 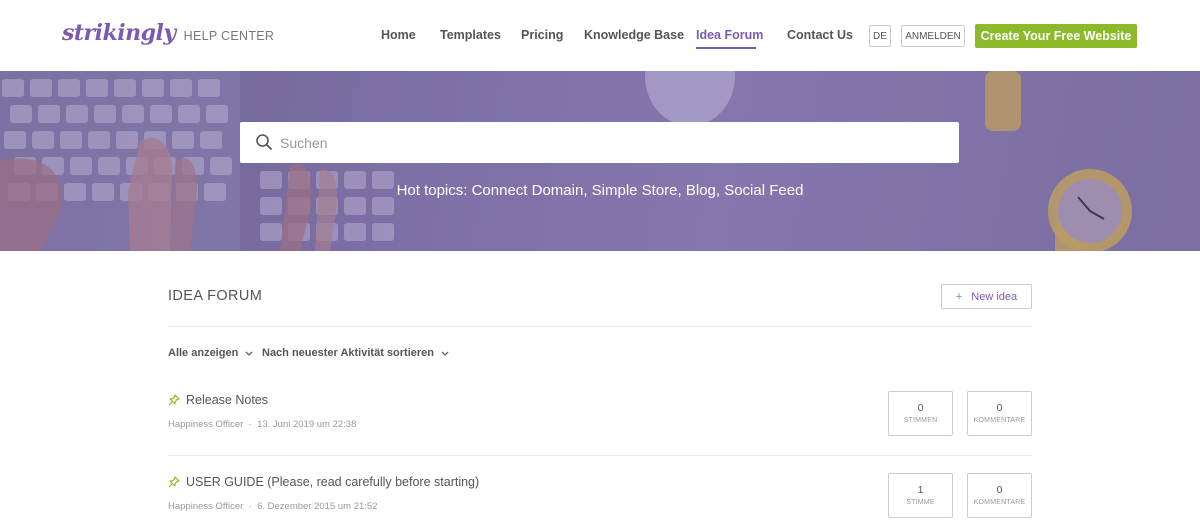 What do you see at coordinates (227, 400) in the screenshot?
I see `post-title: Release Notes` at bounding box center [227, 400].